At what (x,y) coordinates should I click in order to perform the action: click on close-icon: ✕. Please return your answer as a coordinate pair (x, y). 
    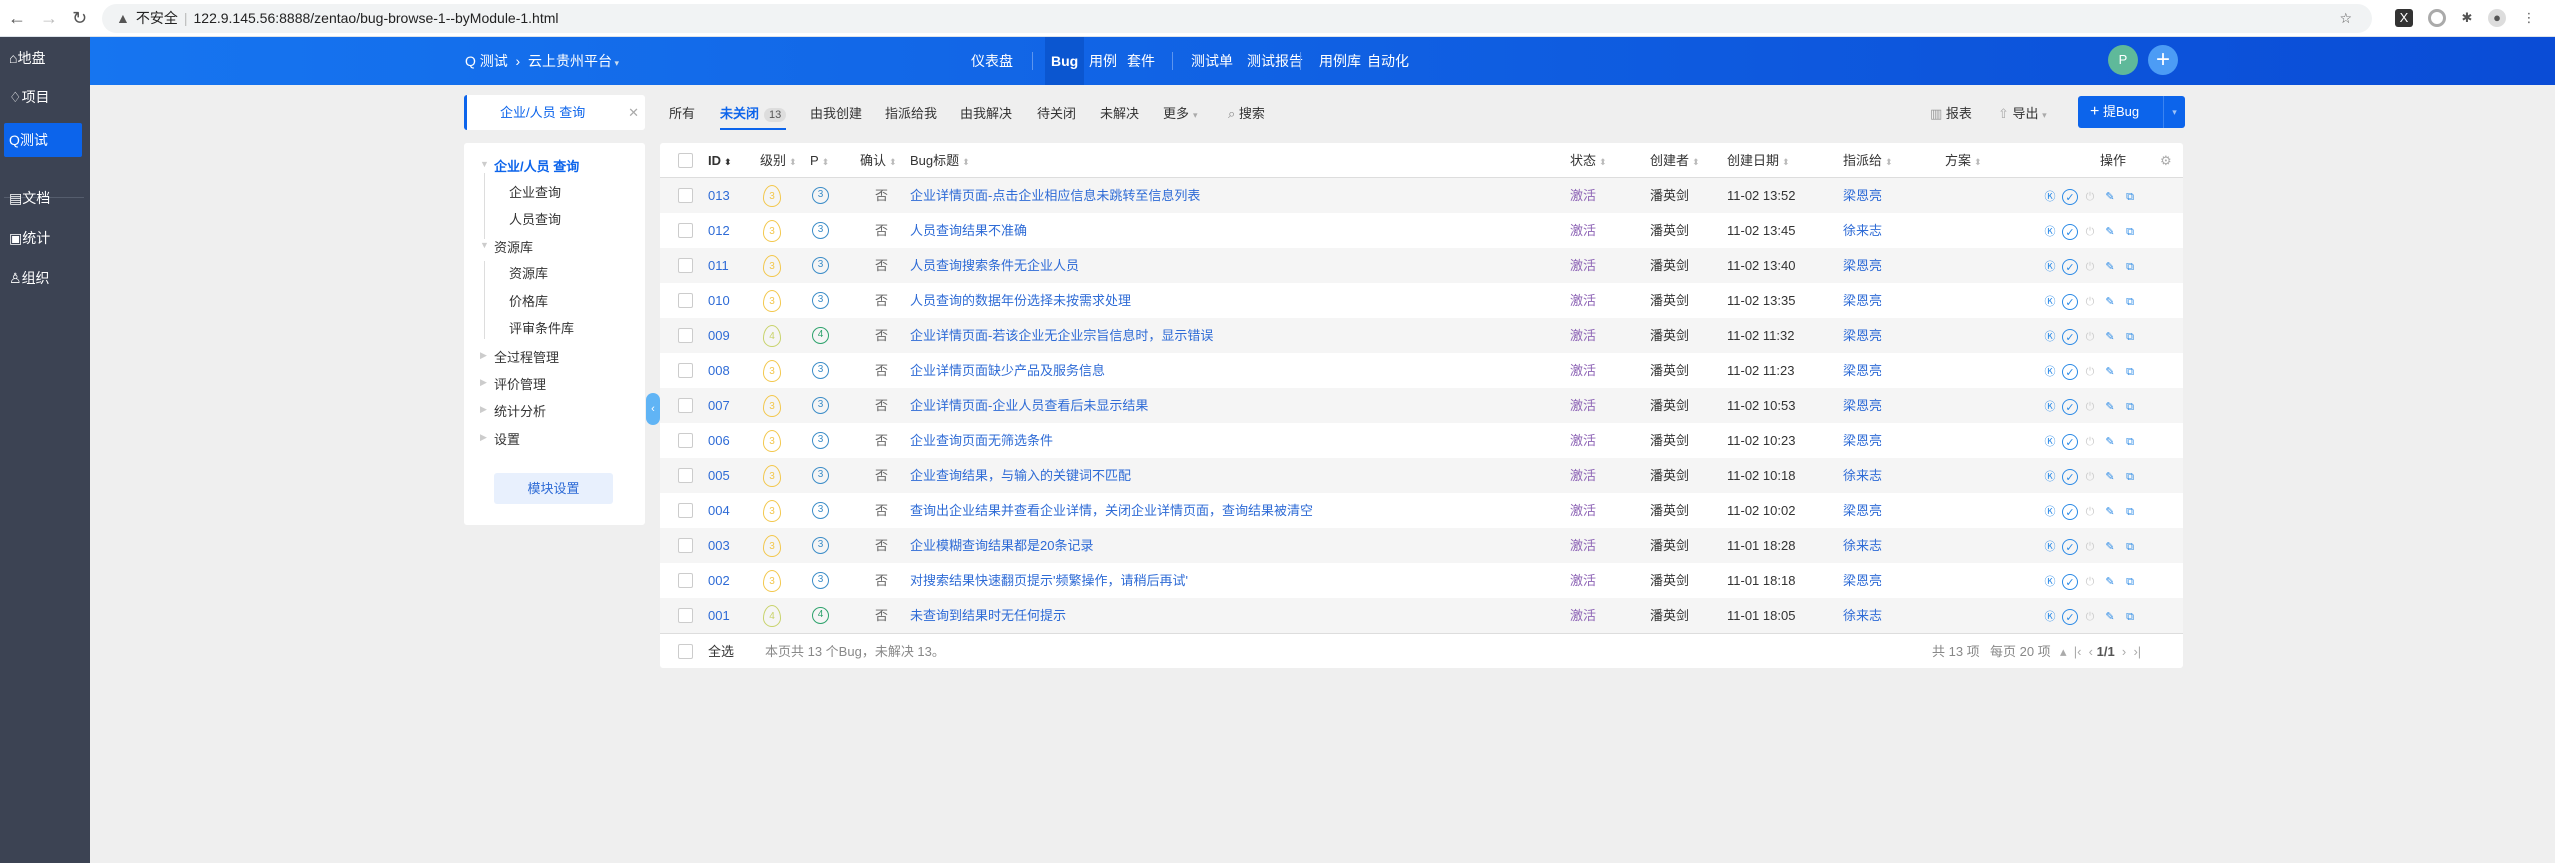
    Looking at the image, I should click on (633, 112).